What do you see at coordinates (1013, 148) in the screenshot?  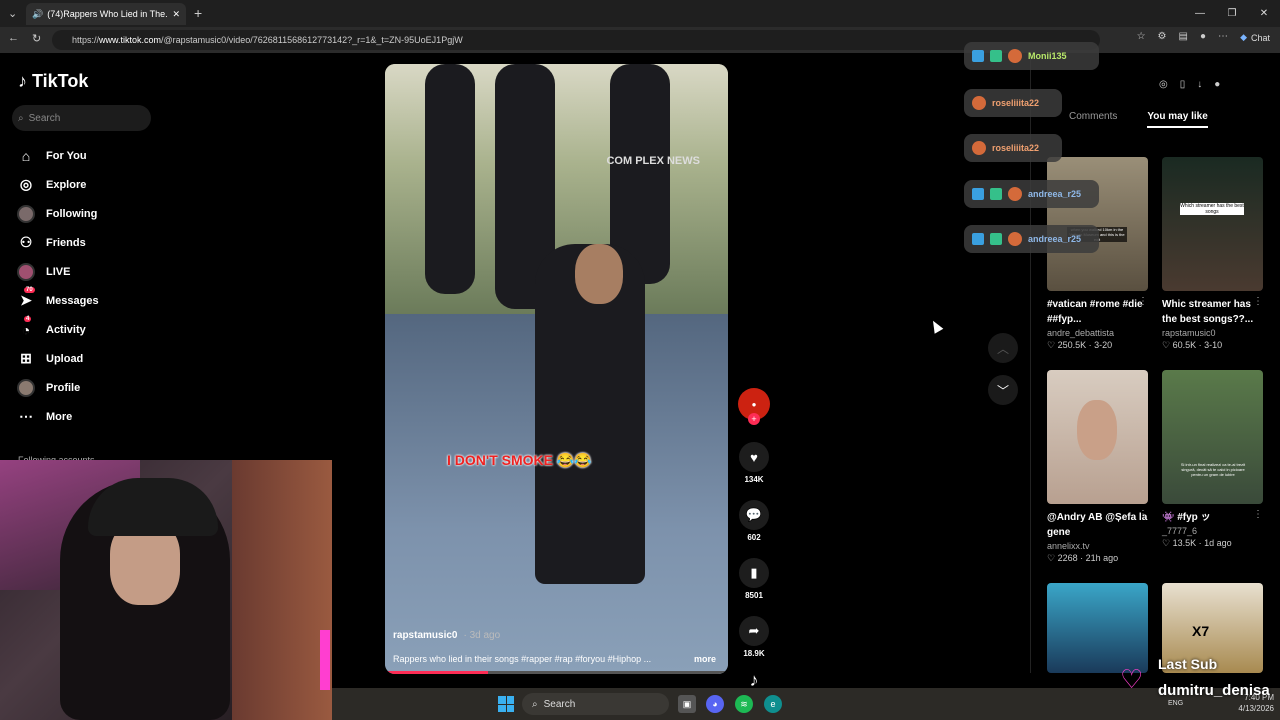 I see `chat-message: roseliiita22` at bounding box center [1013, 148].